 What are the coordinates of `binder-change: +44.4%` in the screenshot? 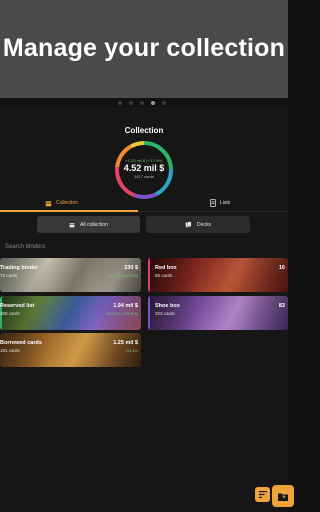 It's located at (131, 350).